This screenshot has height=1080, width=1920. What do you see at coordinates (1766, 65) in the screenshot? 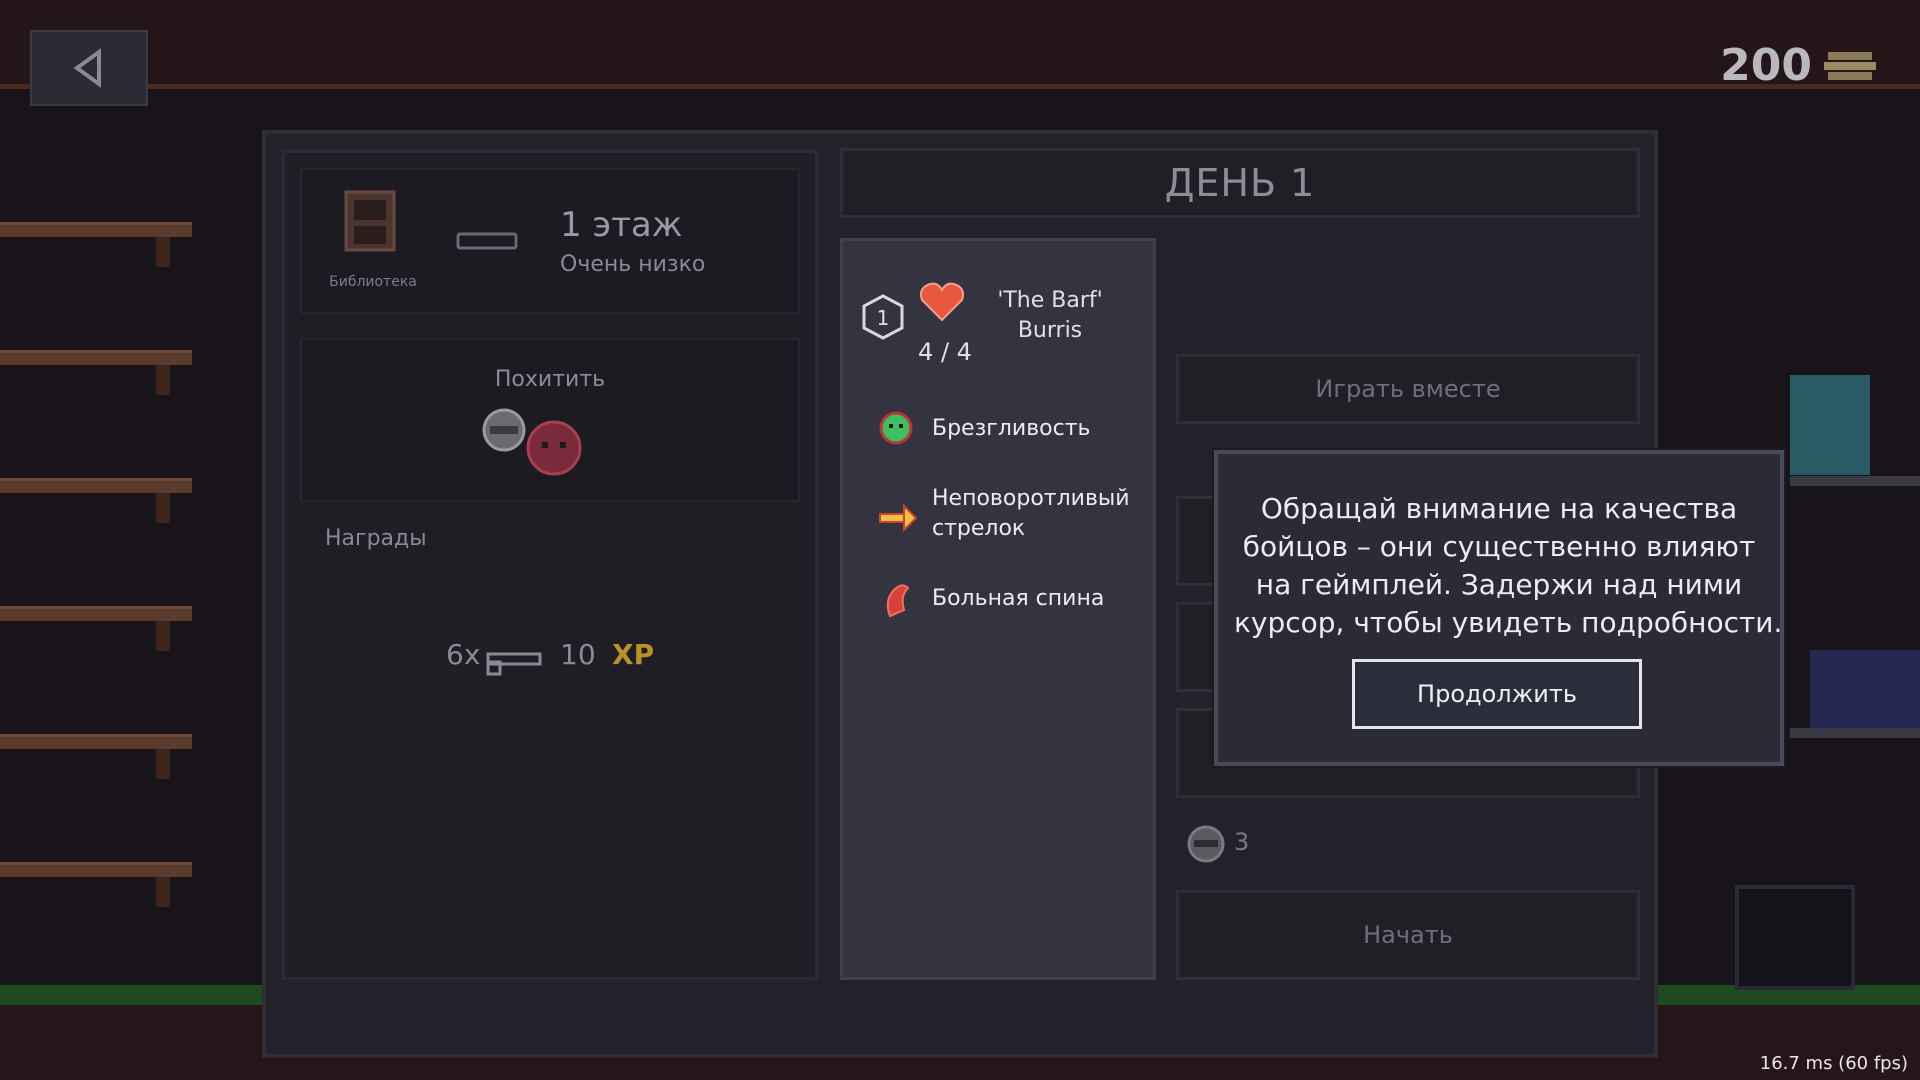
I see `coin-count: 200` at bounding box center [1766, 65].